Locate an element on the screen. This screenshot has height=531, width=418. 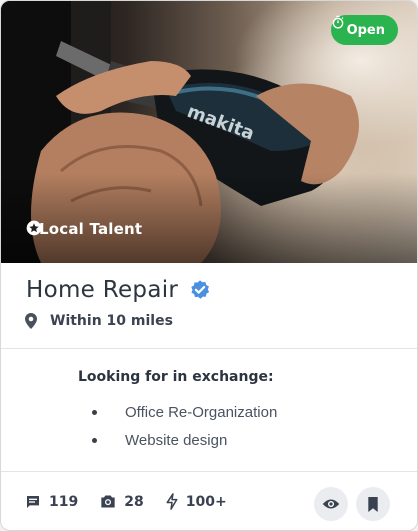
view-button is located at coordinates (331, 504).